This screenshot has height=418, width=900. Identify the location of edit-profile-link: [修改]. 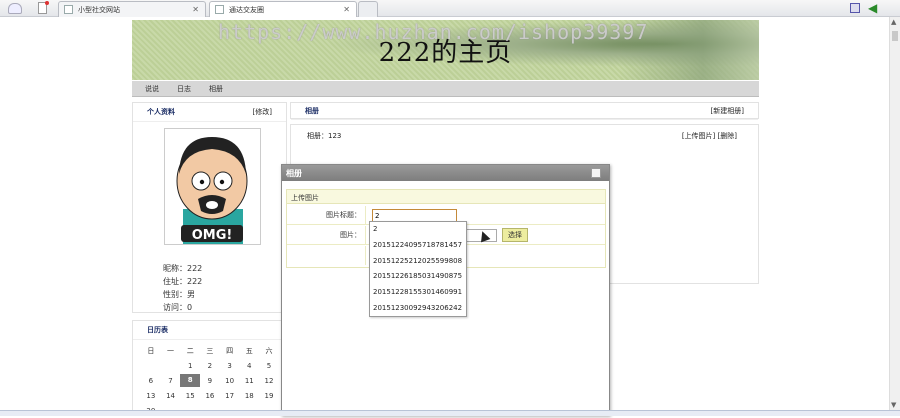
(262, 112).